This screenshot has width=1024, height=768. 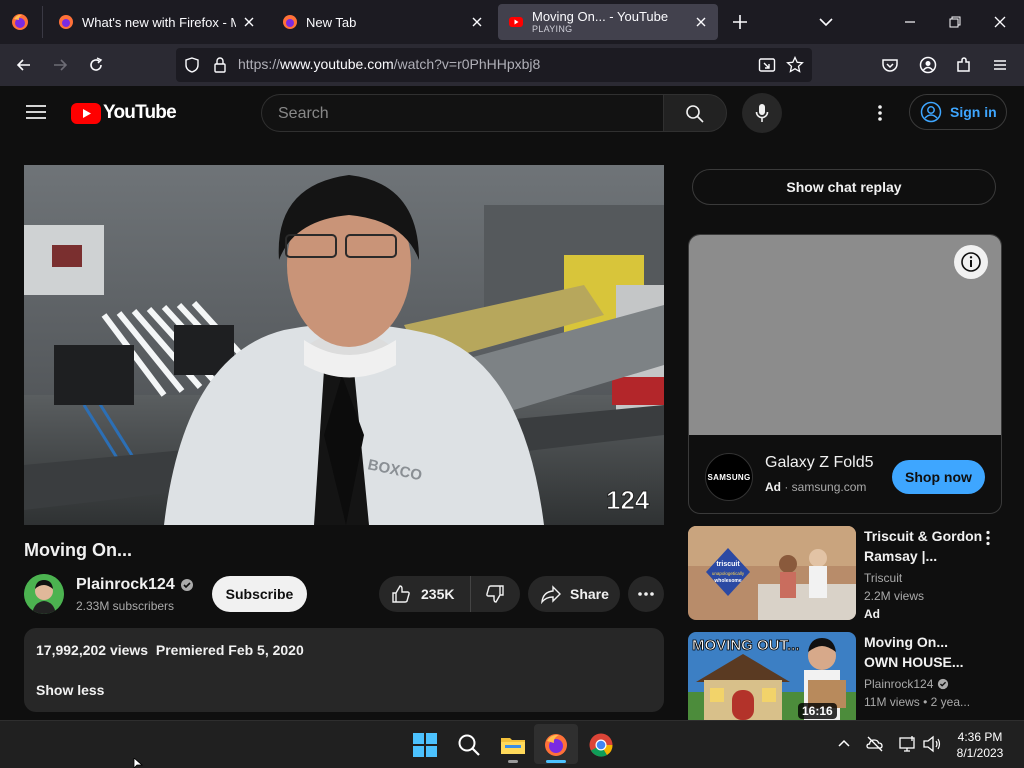 I want to click on like-dislike-group: 235K, so click(x=449, y=594).